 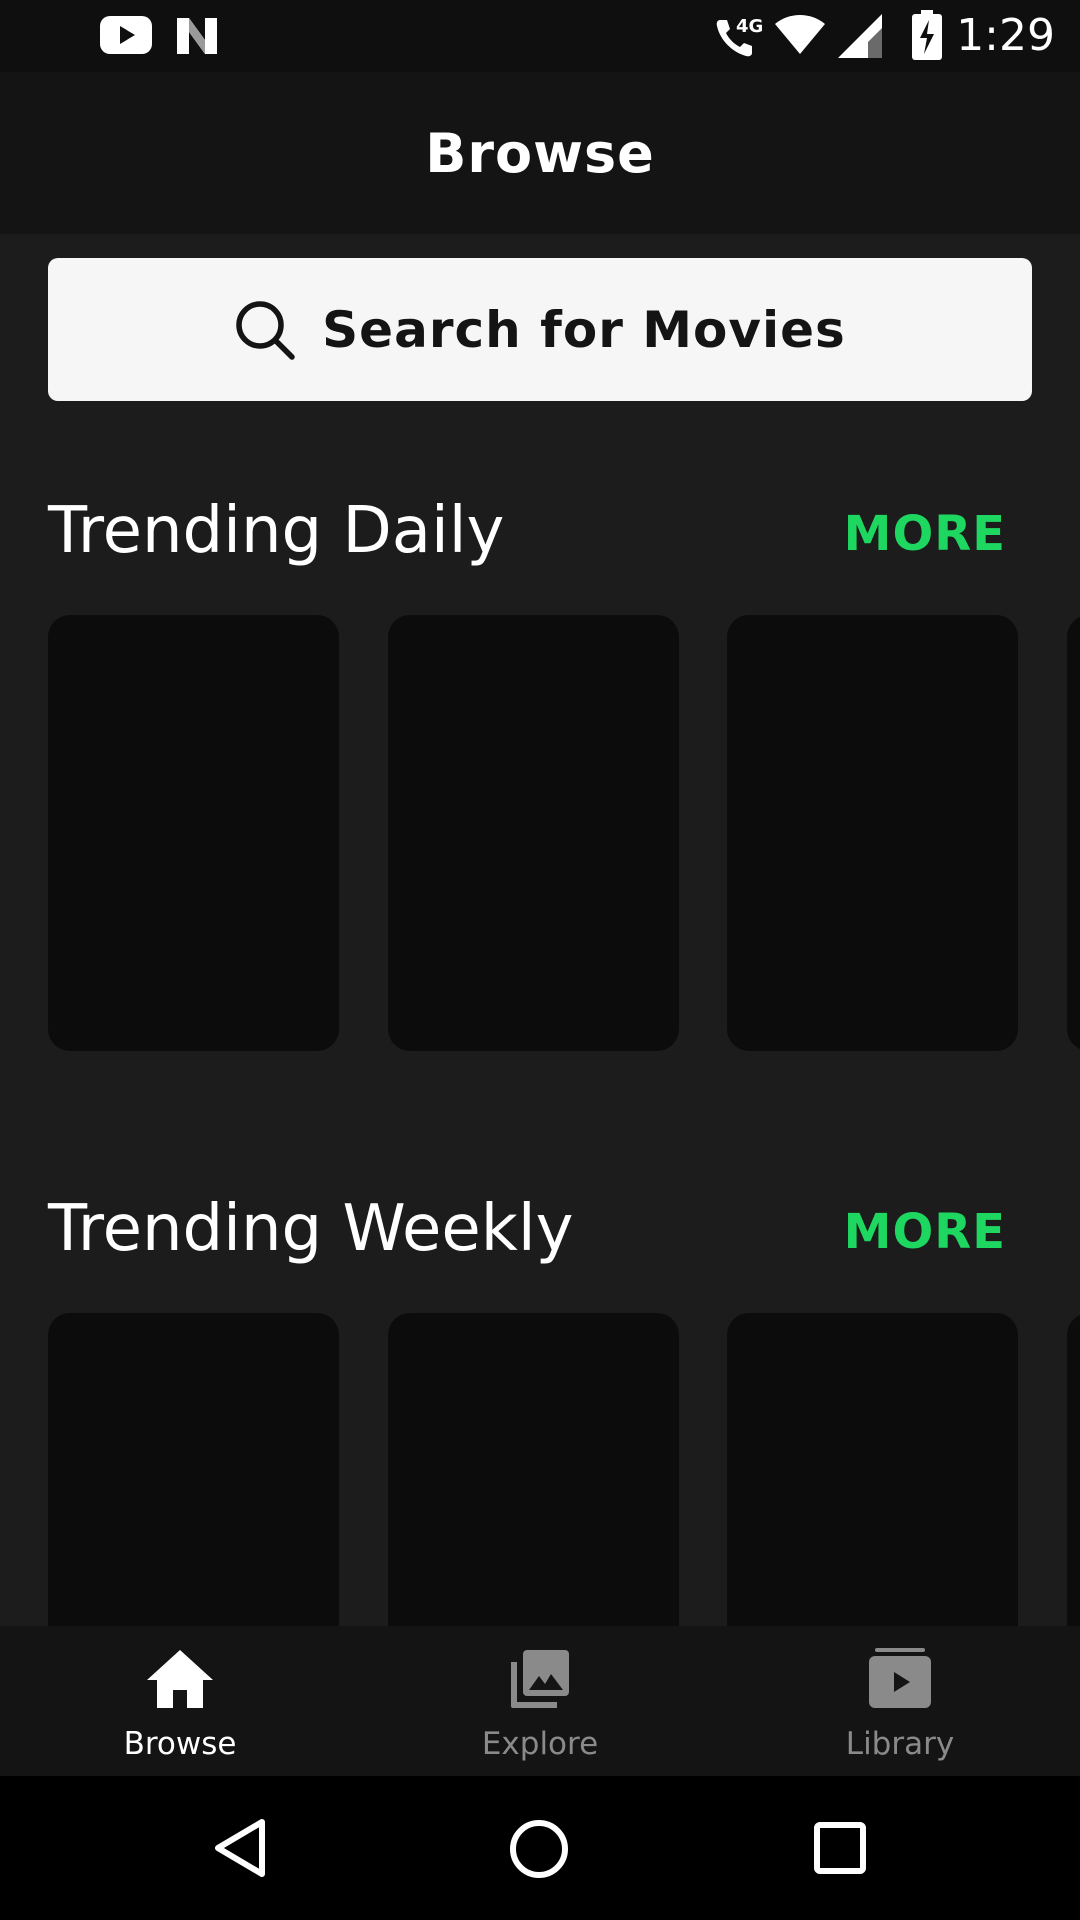 I want to click on section-title-trending-daily: Trending Daily, so click(x=276, y=531).